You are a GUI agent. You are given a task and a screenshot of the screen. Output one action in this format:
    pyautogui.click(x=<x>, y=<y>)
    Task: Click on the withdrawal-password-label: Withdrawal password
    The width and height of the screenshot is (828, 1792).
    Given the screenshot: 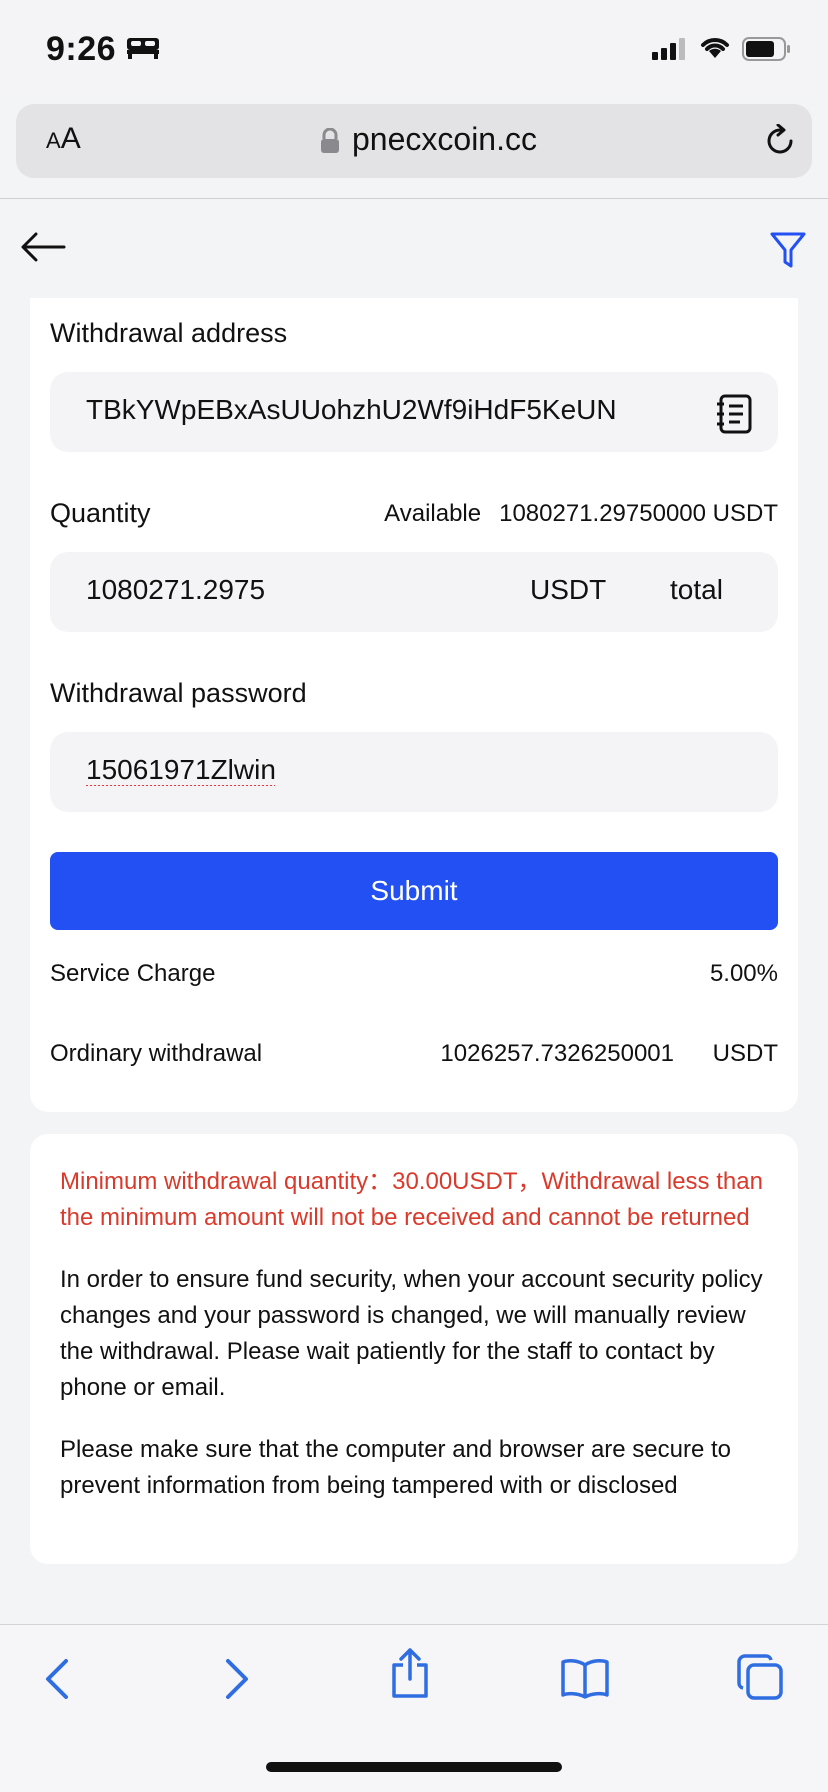 What is the action you would take?
    pyautogui.click(x=178, y=693)
    